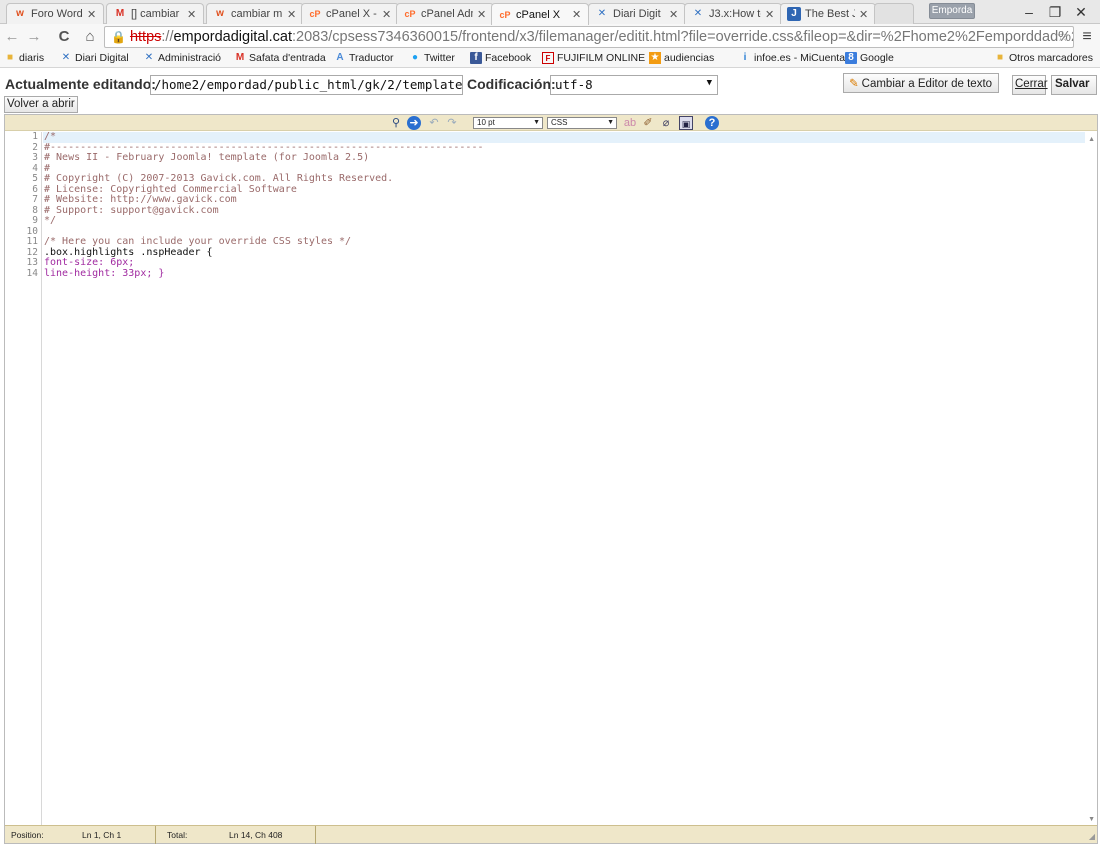 The image size is (1100, 846). What do you see at coordinates (563, 200) in the screenshot?
I see `code-line: # Website: http://www.gavick.com` at bounding box center [563, 200].